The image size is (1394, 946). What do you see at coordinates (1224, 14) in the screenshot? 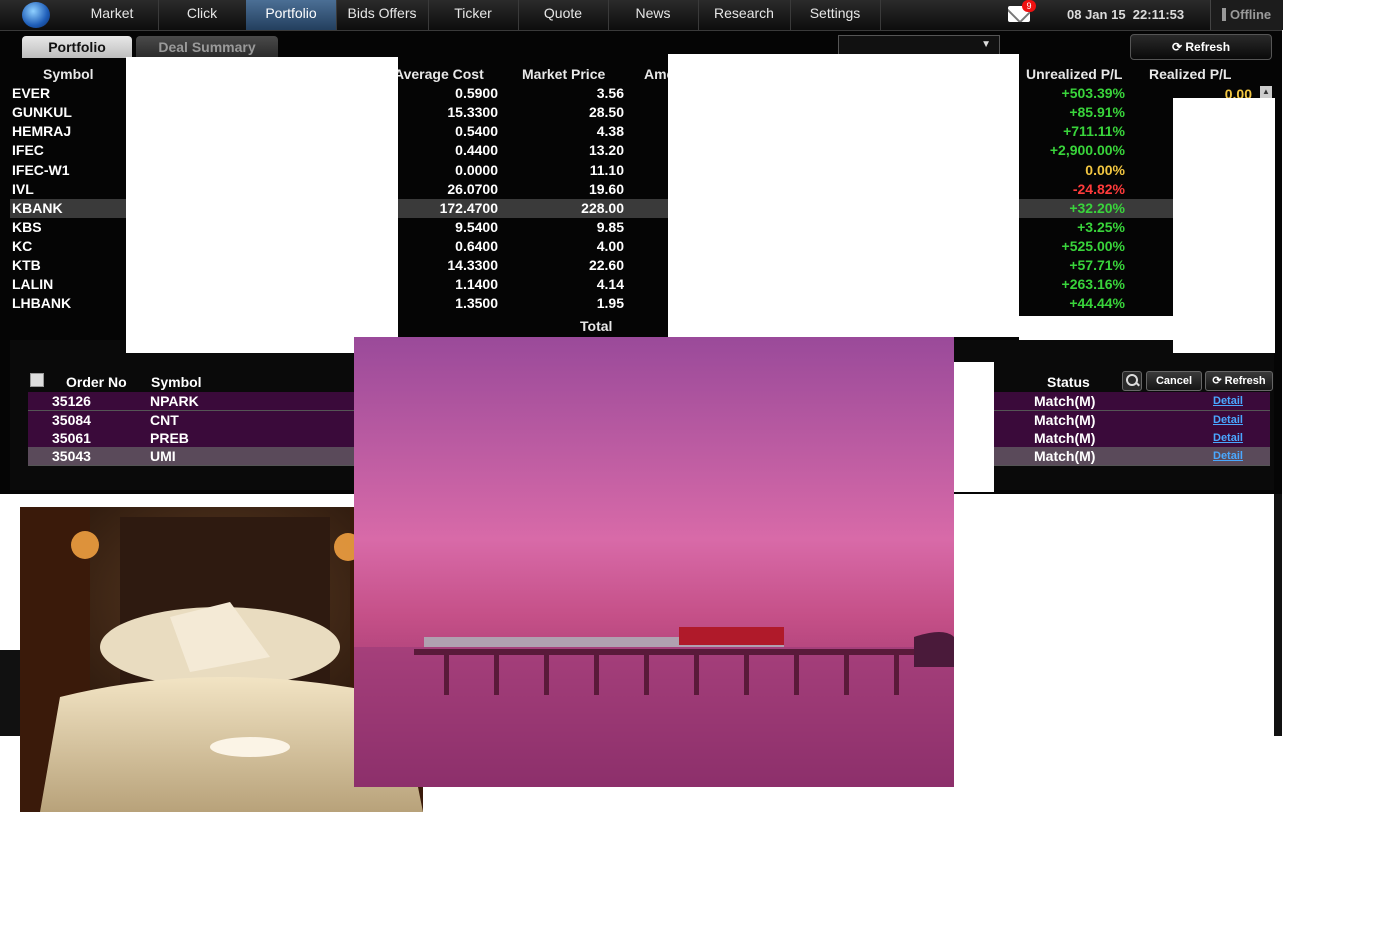
I see `signal-icon` at bounding box center [1224, 14].